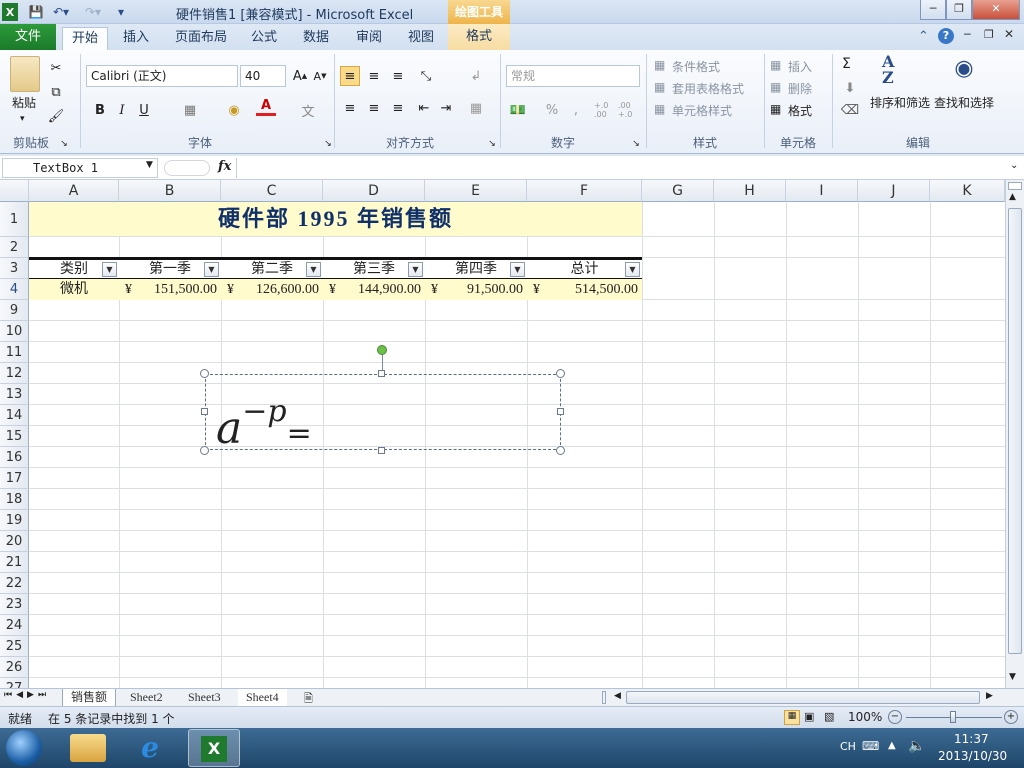  What do you see at coordinates (894, 191) in the screenshot?
I see `column-header-j: J` at bounding box center [894, 191].